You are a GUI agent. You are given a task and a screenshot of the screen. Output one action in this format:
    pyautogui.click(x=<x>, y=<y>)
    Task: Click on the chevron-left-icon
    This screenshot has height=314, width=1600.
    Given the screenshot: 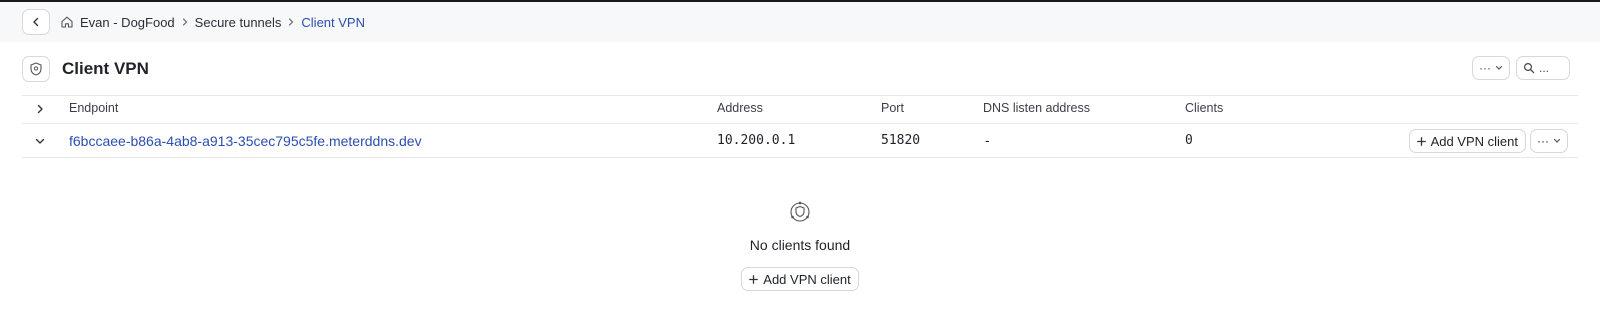 What is the action you would take?
    pyautogui.click(x=36, y=22)
    